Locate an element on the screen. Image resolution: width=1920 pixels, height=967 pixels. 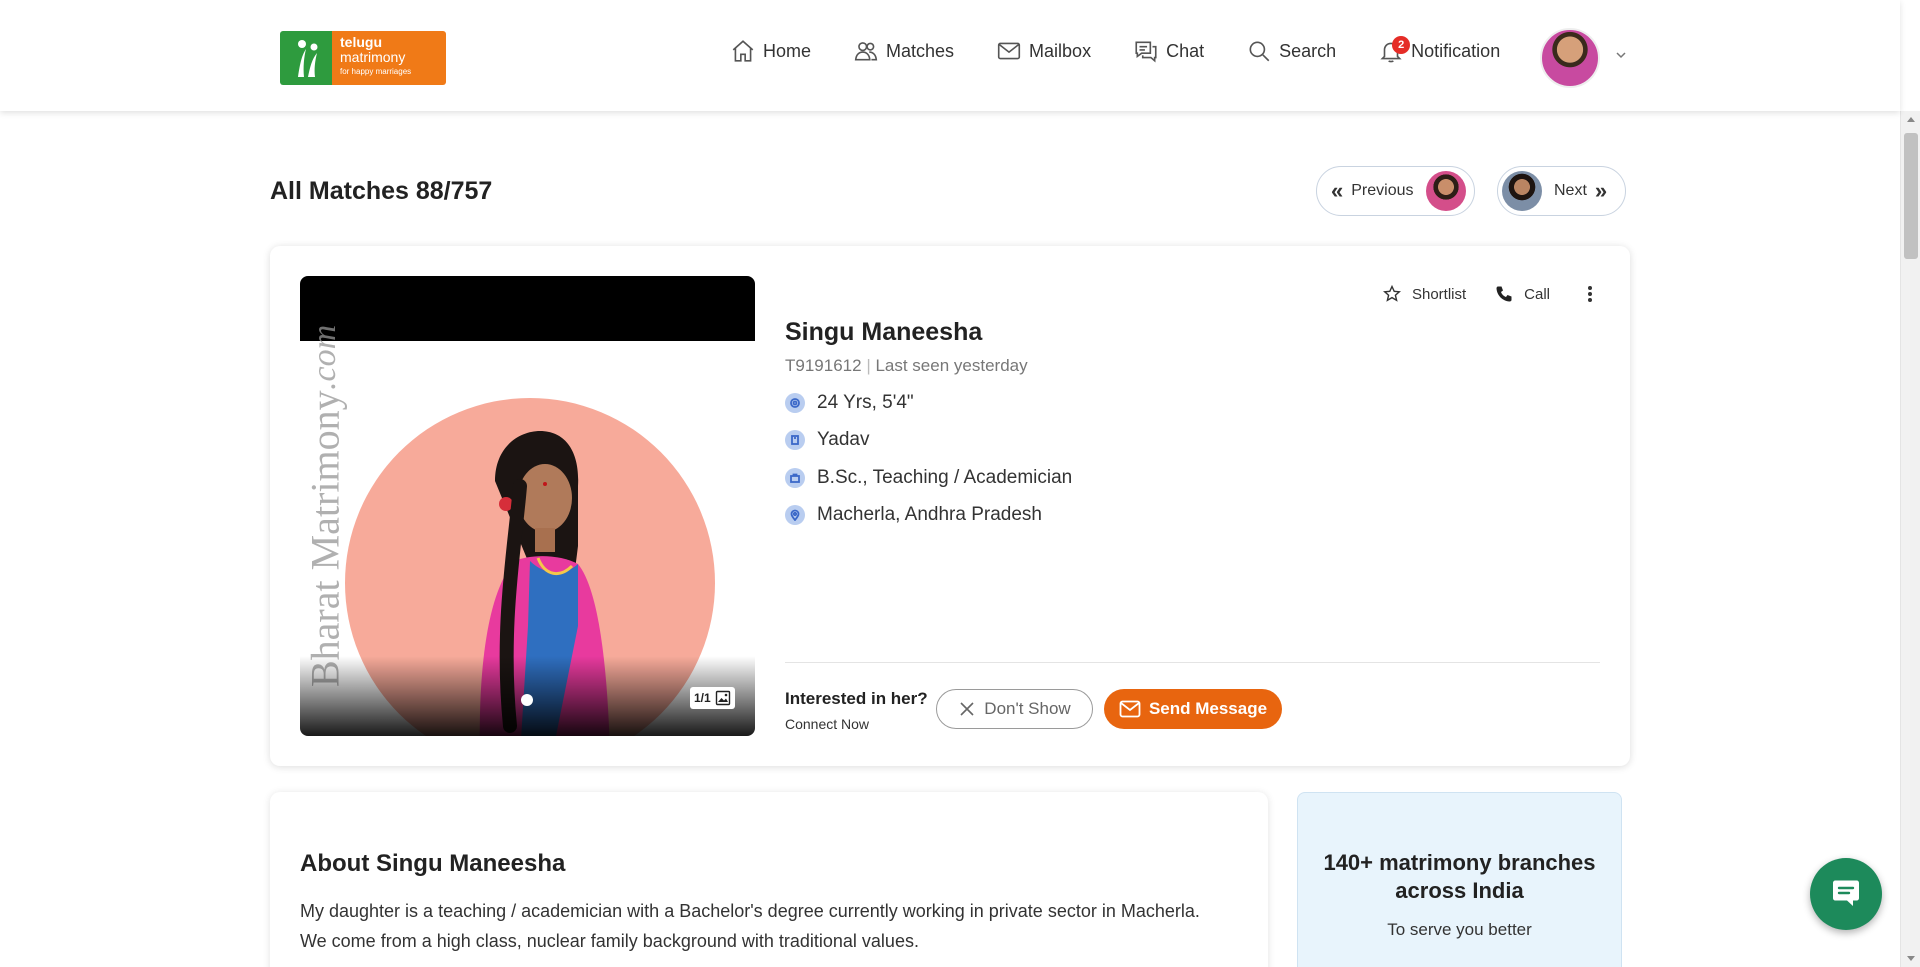
nav-chat: Chat is located at coordinates (1168, 51).